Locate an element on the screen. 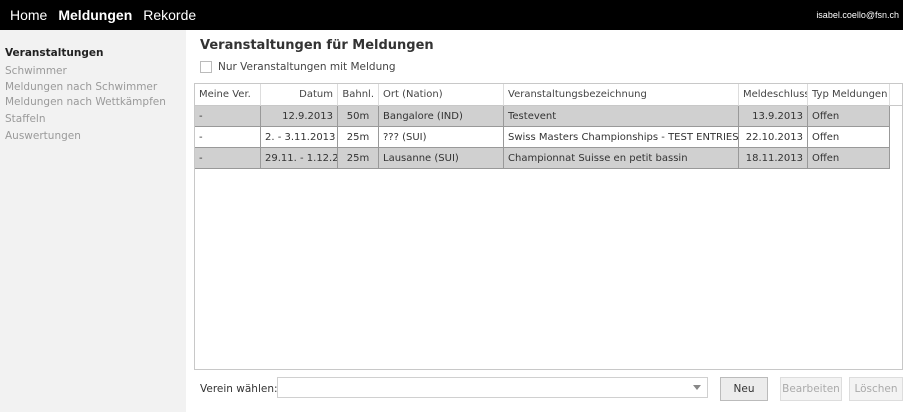 The height and width of the screenshot is (412, 903). column-header-filler is located at coordinates (896, 95).